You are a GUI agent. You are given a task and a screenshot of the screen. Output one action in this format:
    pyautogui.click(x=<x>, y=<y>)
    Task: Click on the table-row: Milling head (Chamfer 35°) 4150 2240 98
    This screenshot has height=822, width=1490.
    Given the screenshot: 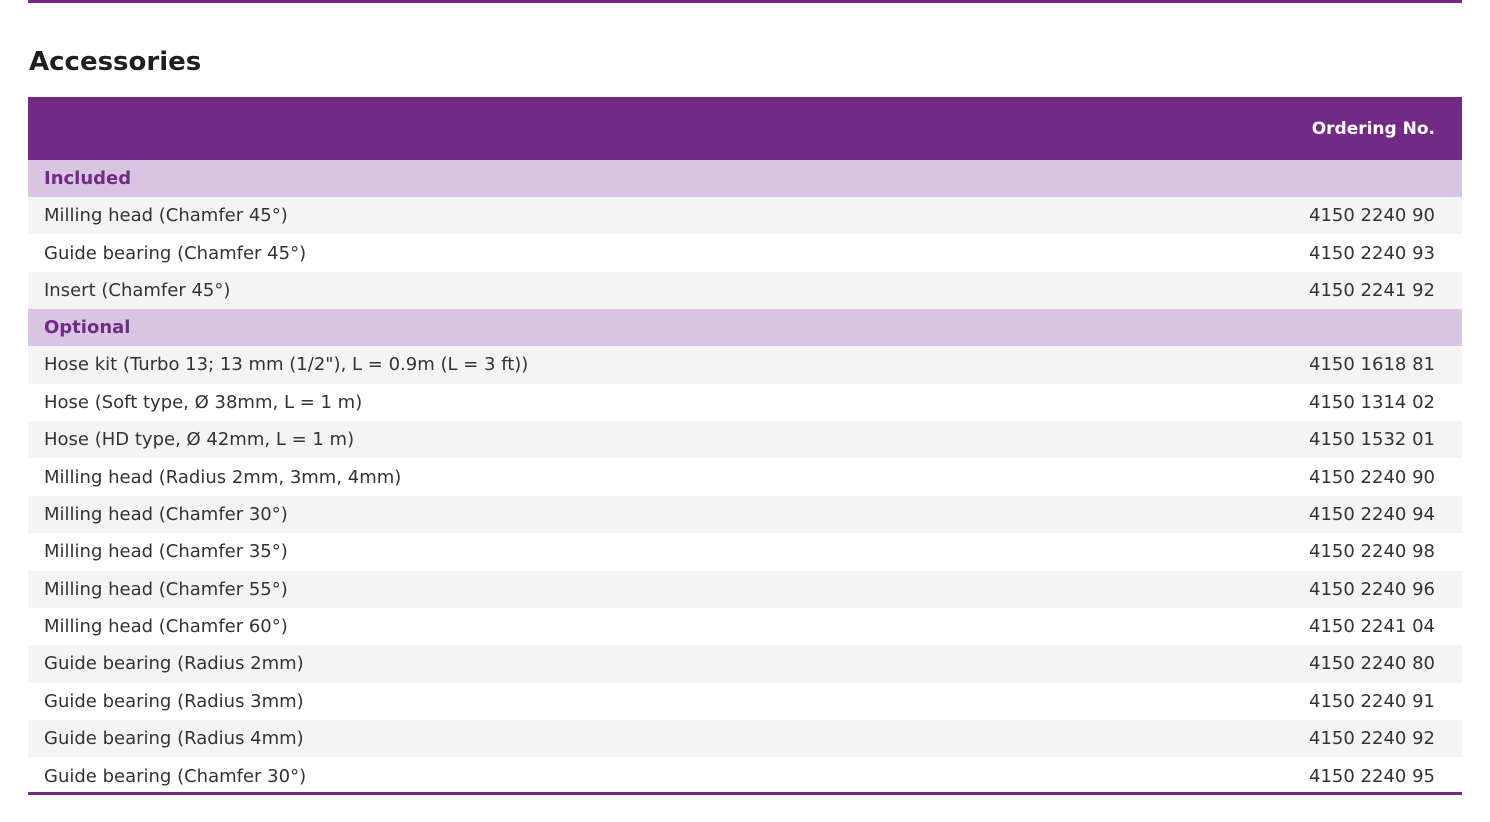 What is the action you would take?
    pyautogui.click(x=745, y=552)
    